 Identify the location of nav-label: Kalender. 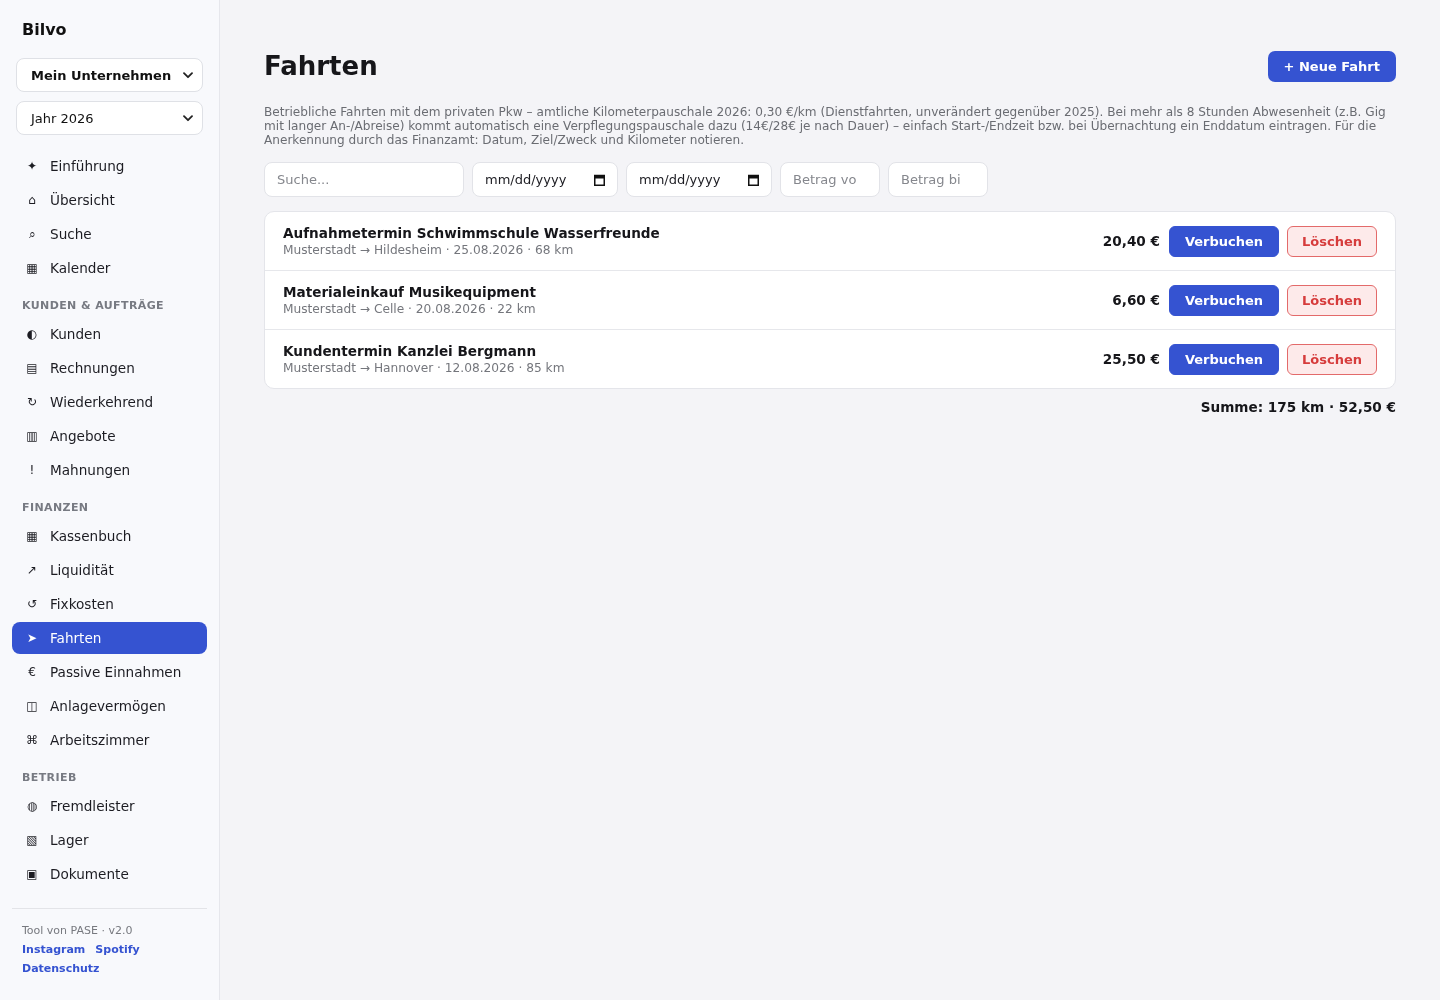
(80, 268).